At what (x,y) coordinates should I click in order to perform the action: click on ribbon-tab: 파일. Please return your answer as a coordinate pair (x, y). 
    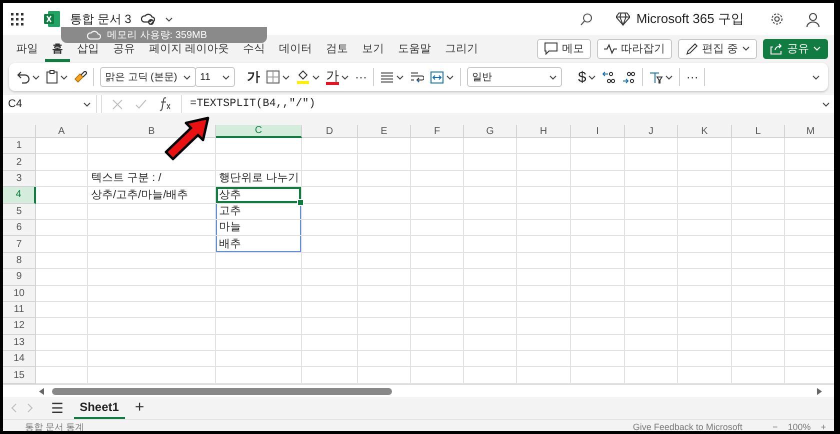
    Looking at the image, I should click on (27, 48).